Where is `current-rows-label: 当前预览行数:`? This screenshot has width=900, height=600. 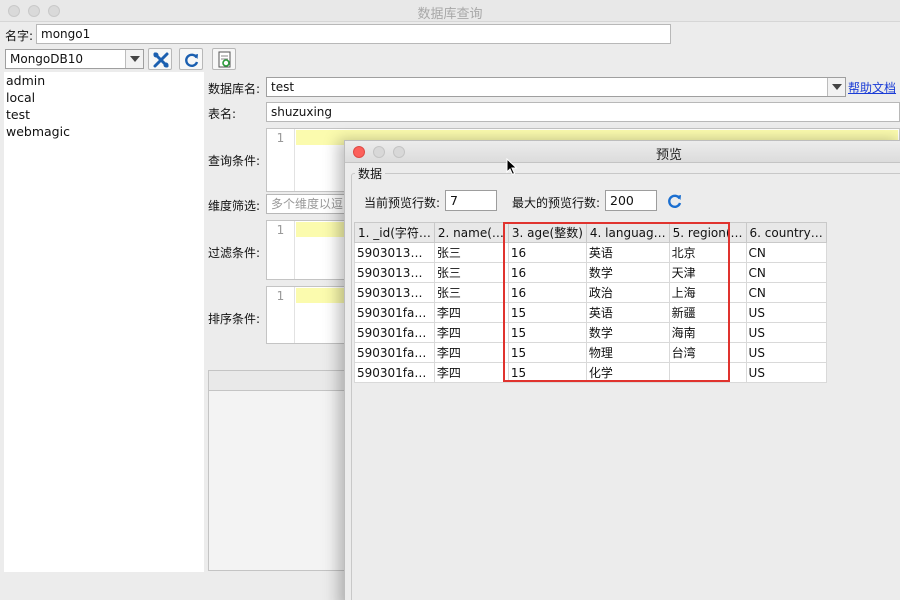 current-rows-label: 当前预览行数: is located at coordinates (402, 203).